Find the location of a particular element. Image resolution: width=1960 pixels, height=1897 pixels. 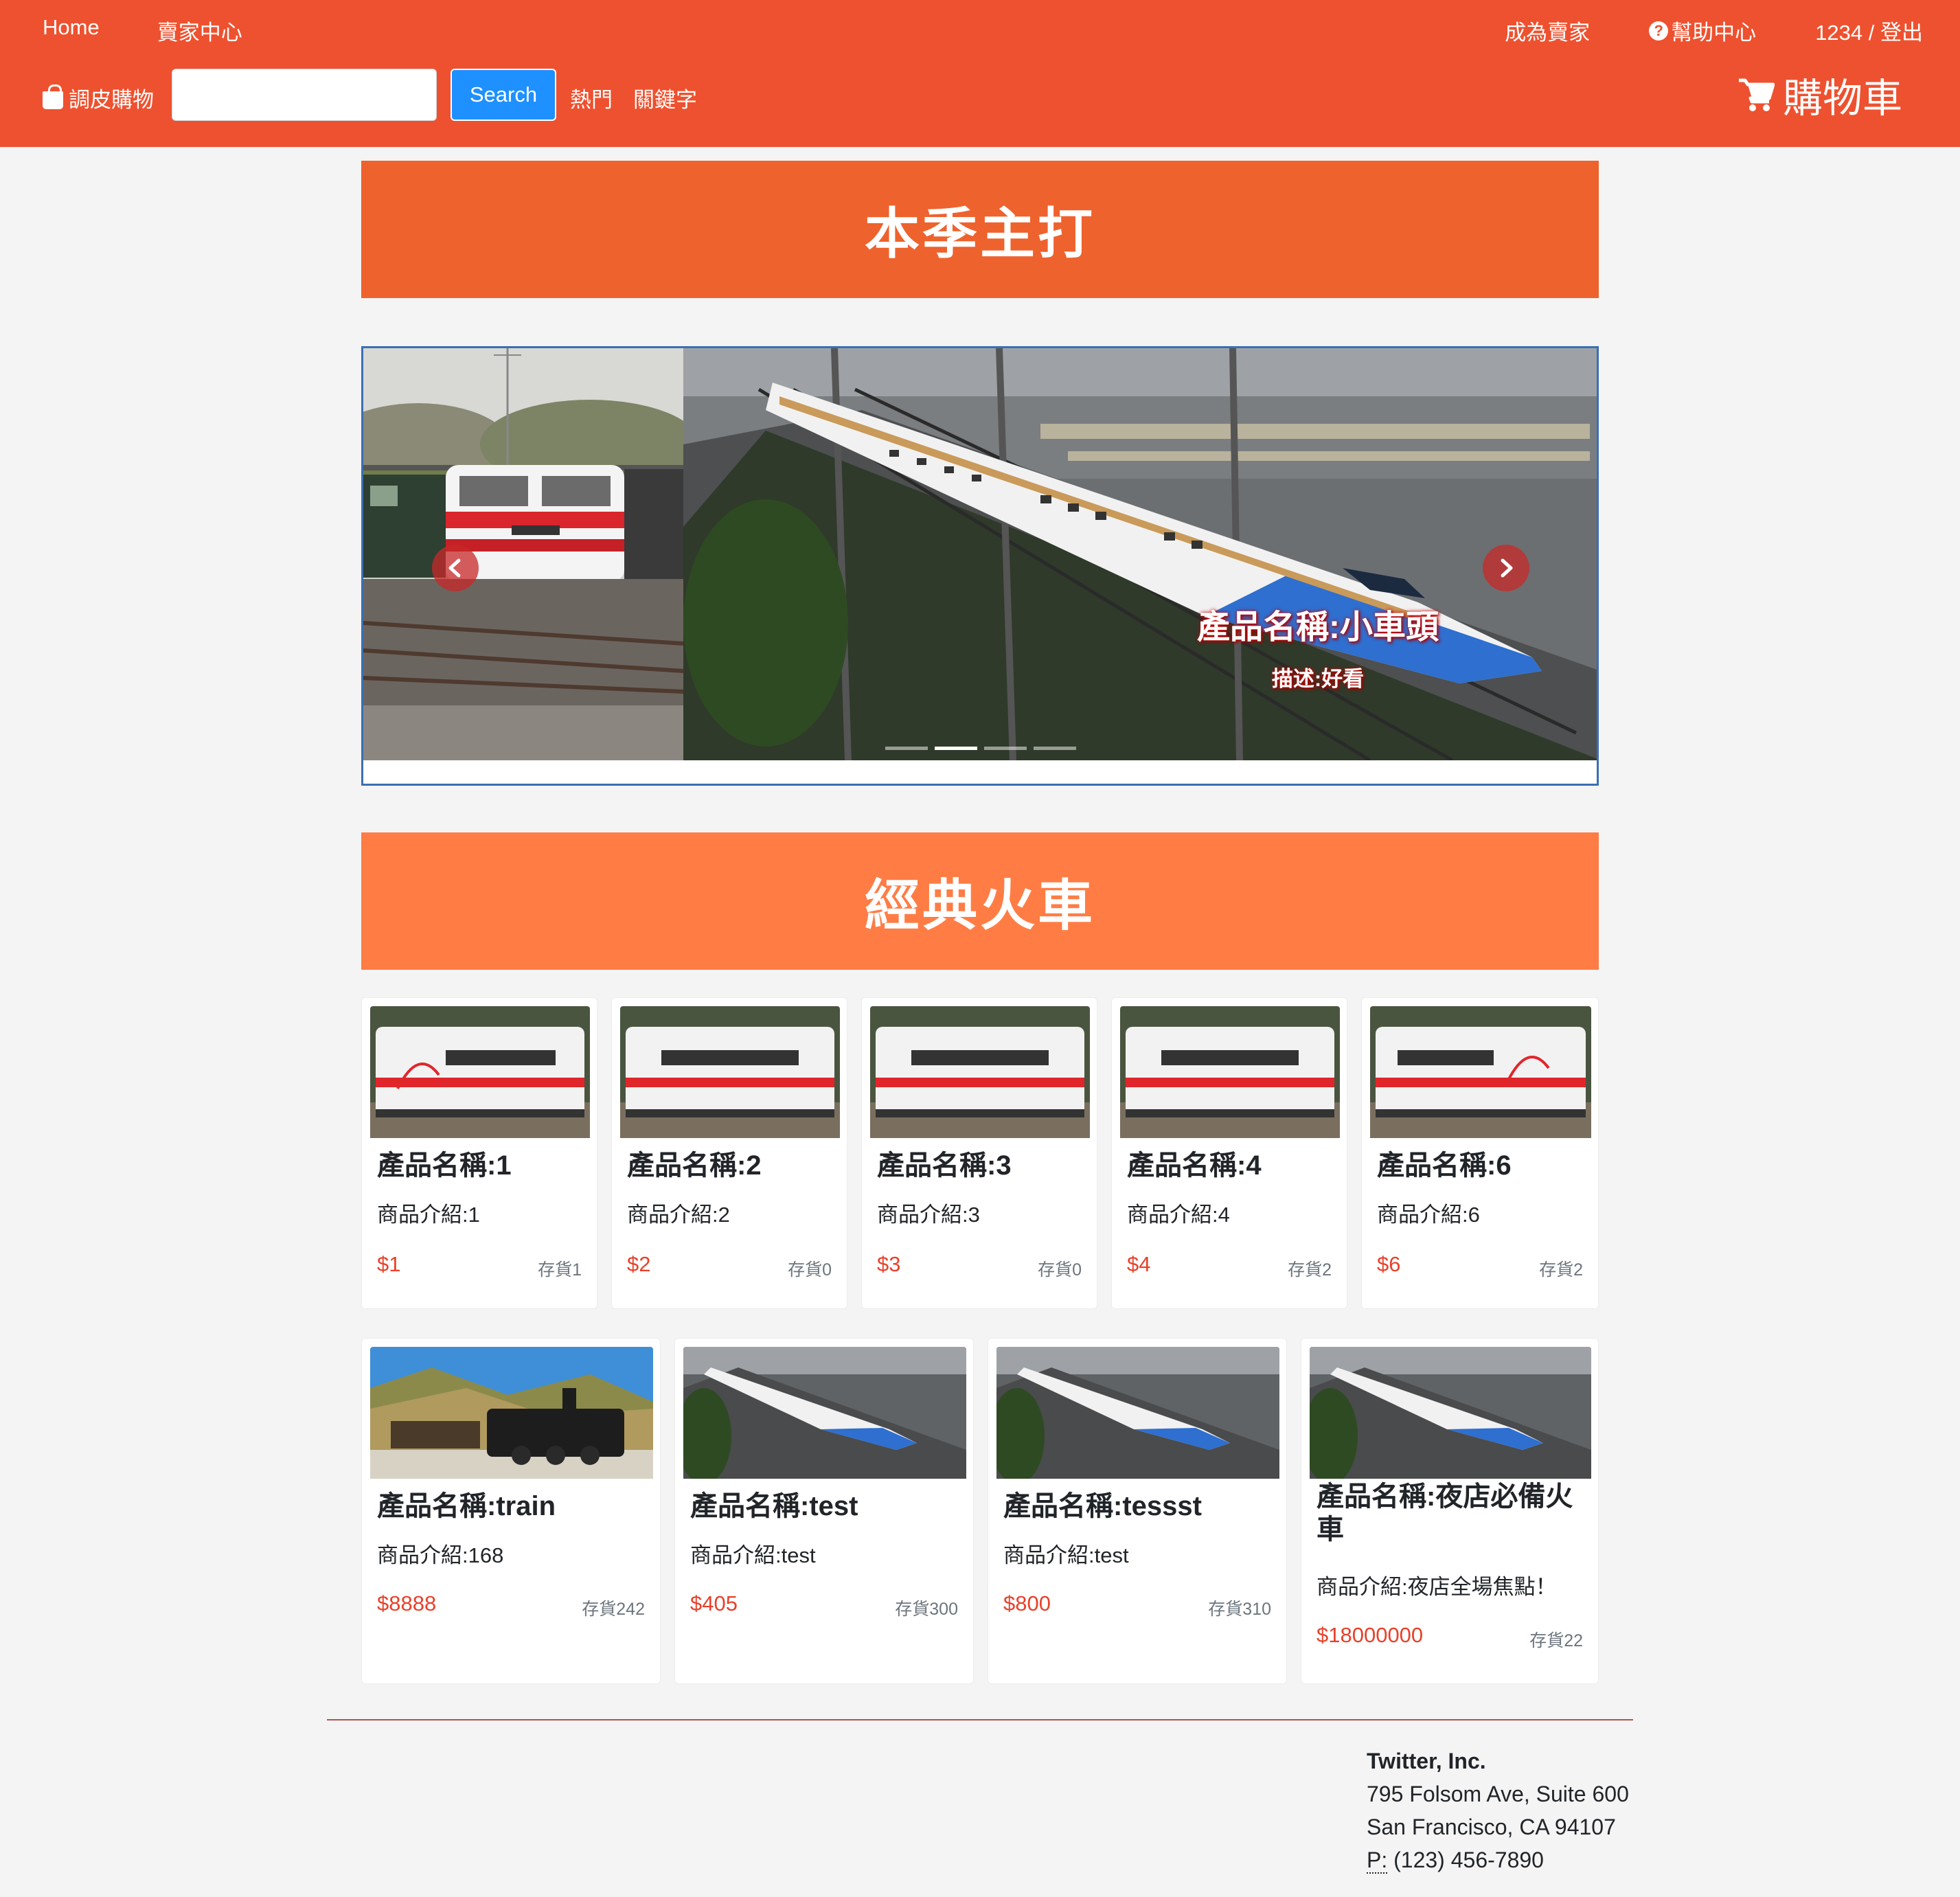

featured-carousel: 產品名稱:小車頭 描述:好看 is located at coordinates (980, 566).